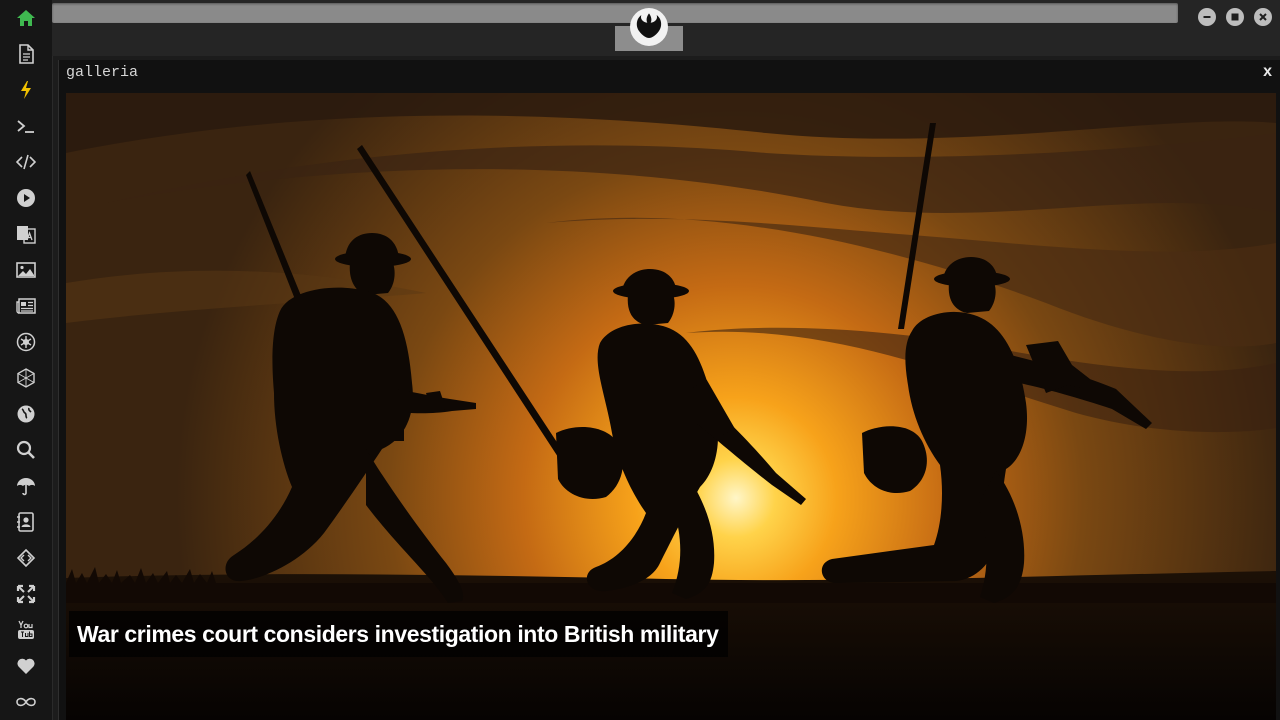 The width and height of the screenshot is (1280, 720). What do you see at coordinates (26, 666) in the screenshot?
I see `heart-icon` at bounding box center [26, 666].